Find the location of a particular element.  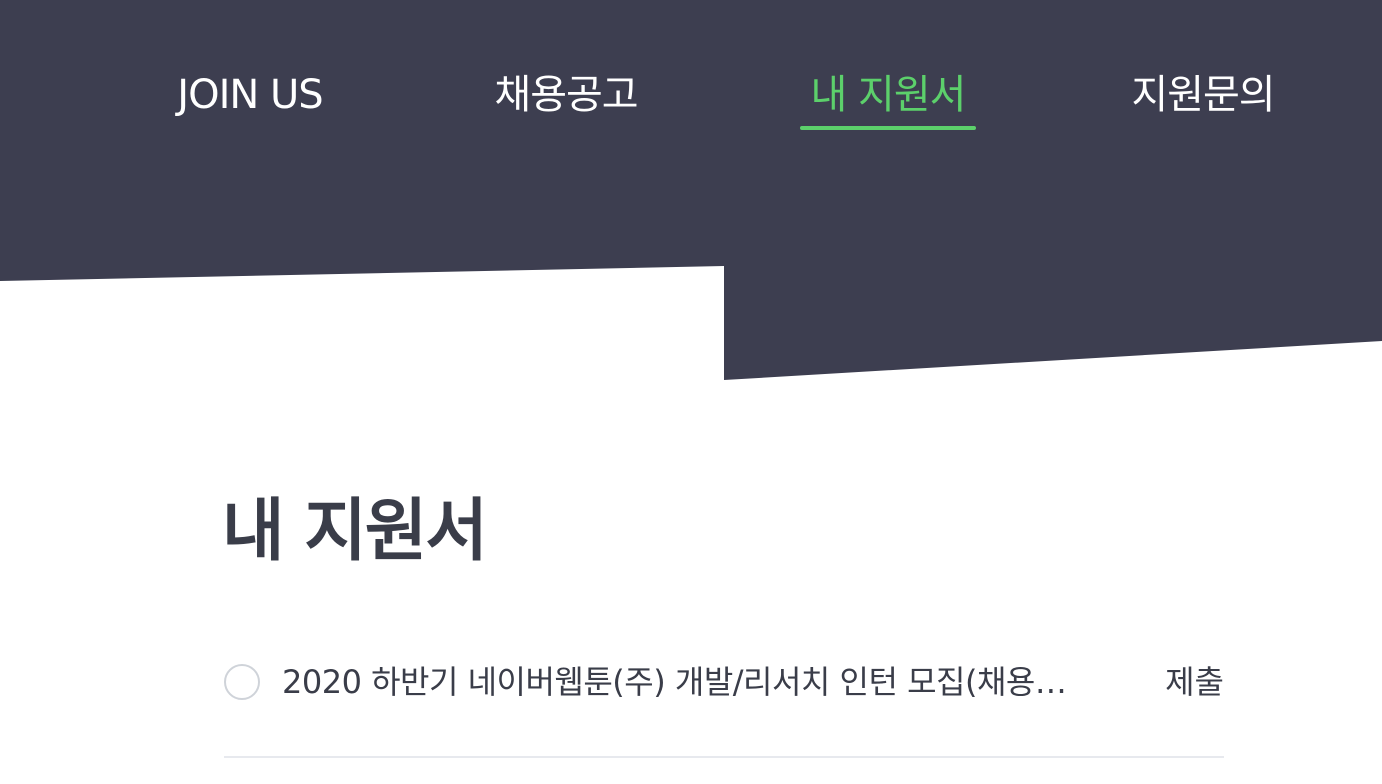

nav-item-label: 지원문의 is located at coordinates (1203, 95).